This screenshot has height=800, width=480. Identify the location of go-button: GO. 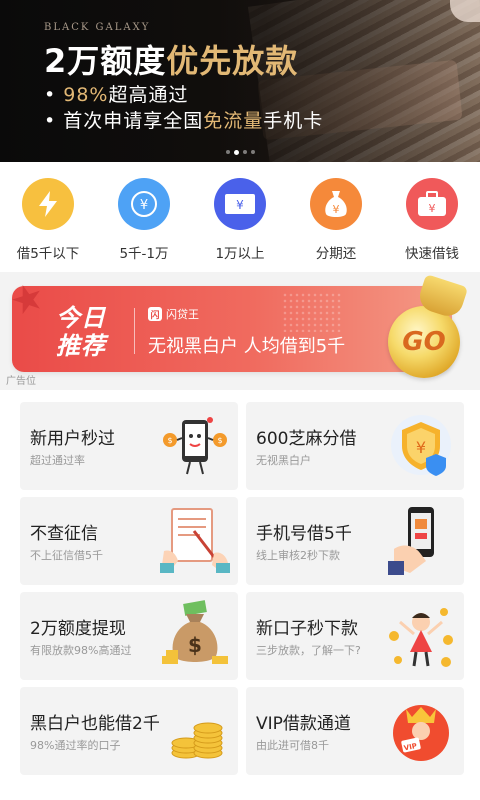
(424, 342).